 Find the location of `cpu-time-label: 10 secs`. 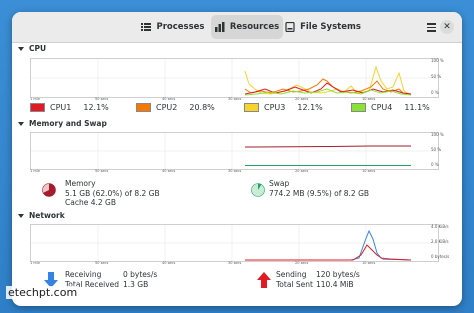

cpu-time-label: 10 secs is located at coordinates (369, 99).